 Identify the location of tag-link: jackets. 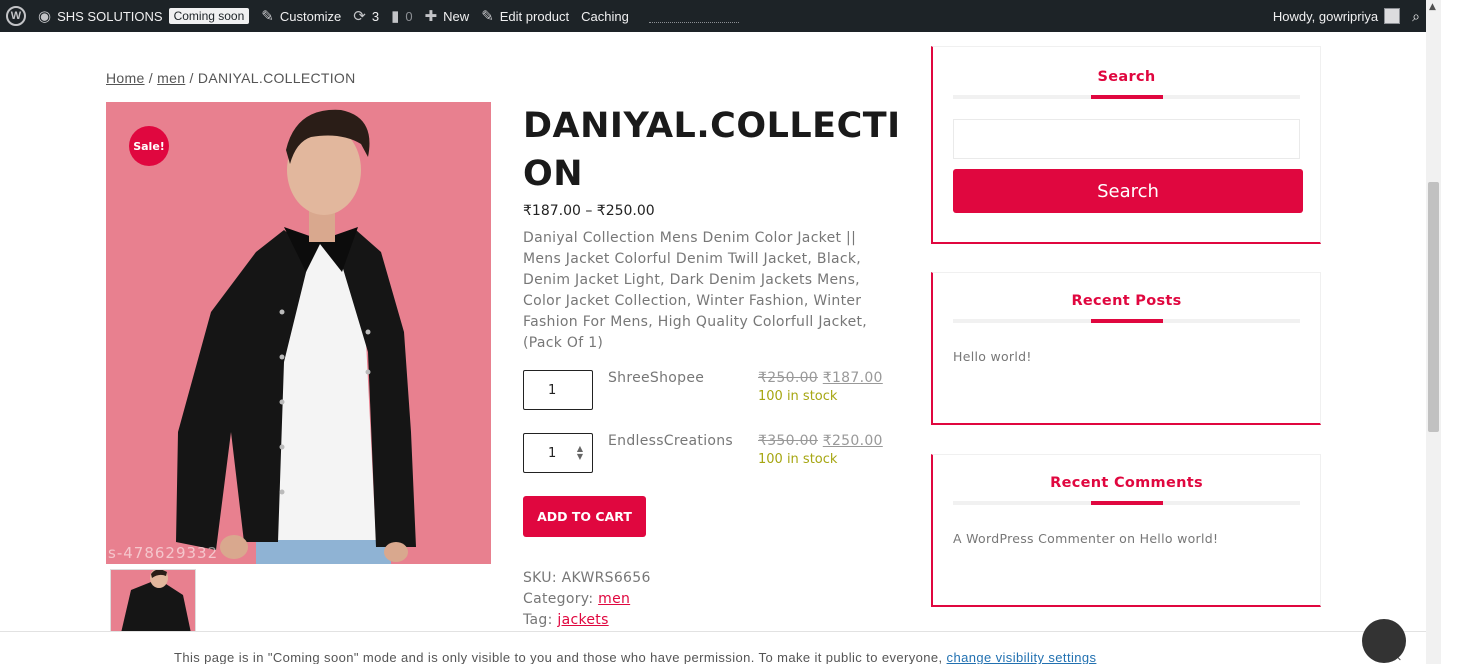
(582, 620).